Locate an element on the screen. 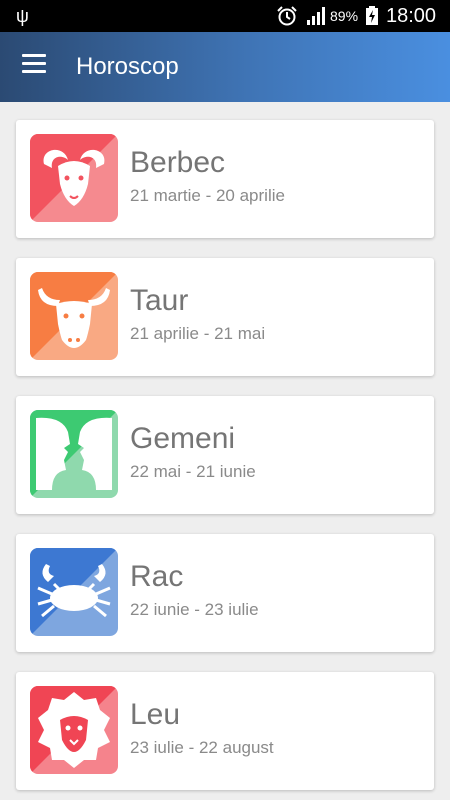  sign-dates: 21 aprilie - 21 mai is located at coordinates (198, 333).